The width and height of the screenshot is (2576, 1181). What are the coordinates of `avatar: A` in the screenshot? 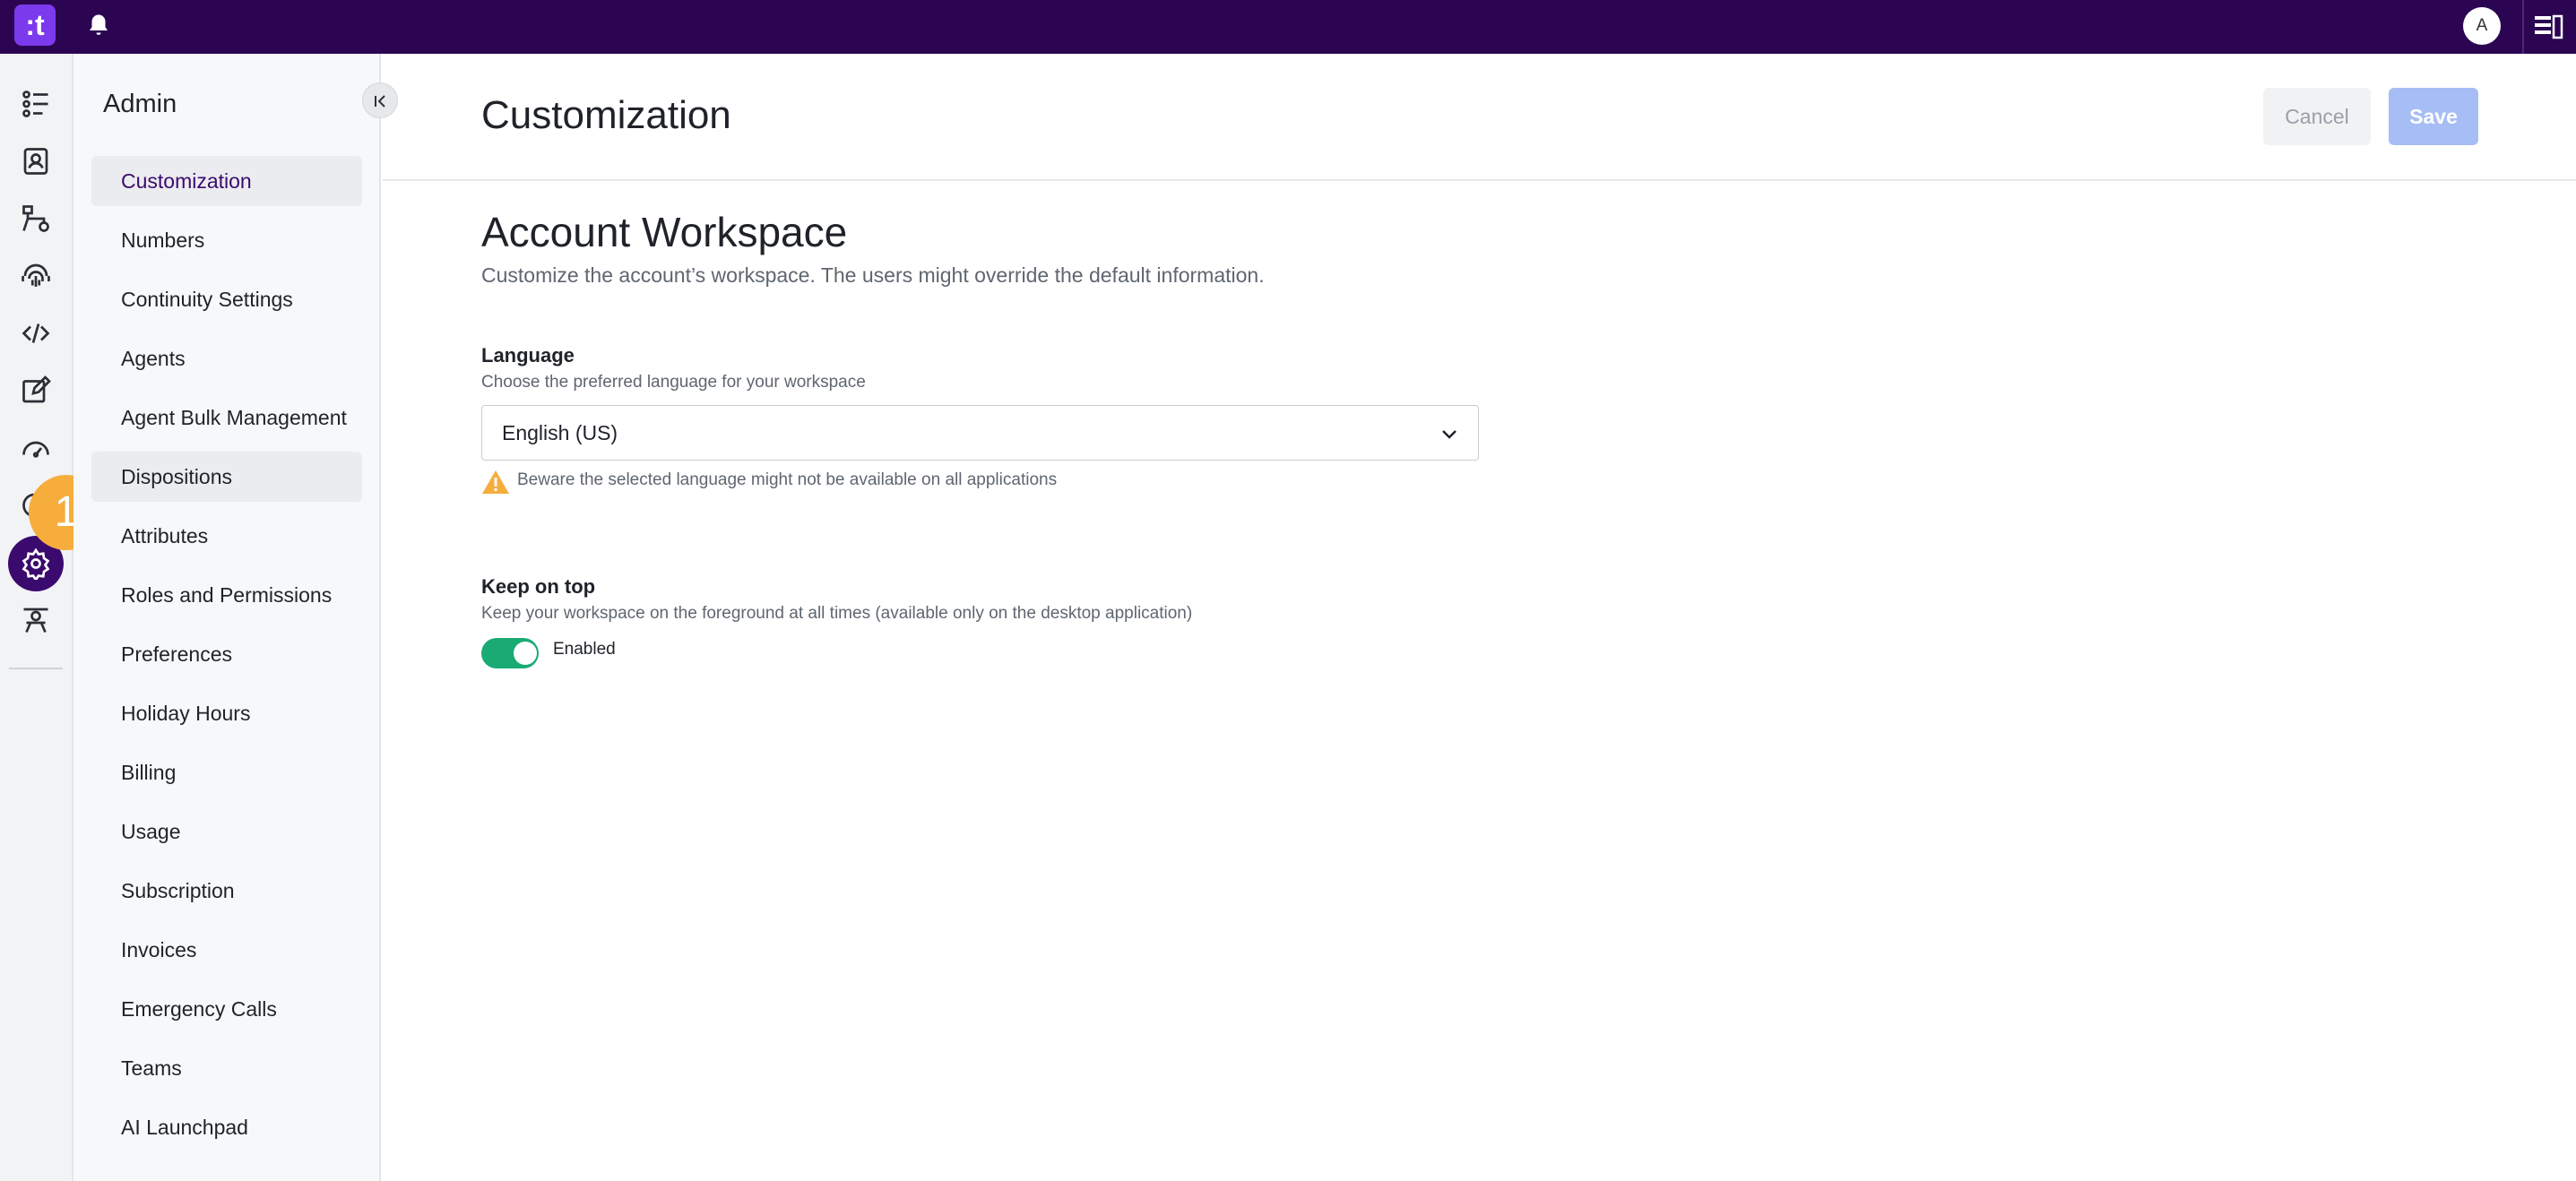 It's located at (2482, 26).